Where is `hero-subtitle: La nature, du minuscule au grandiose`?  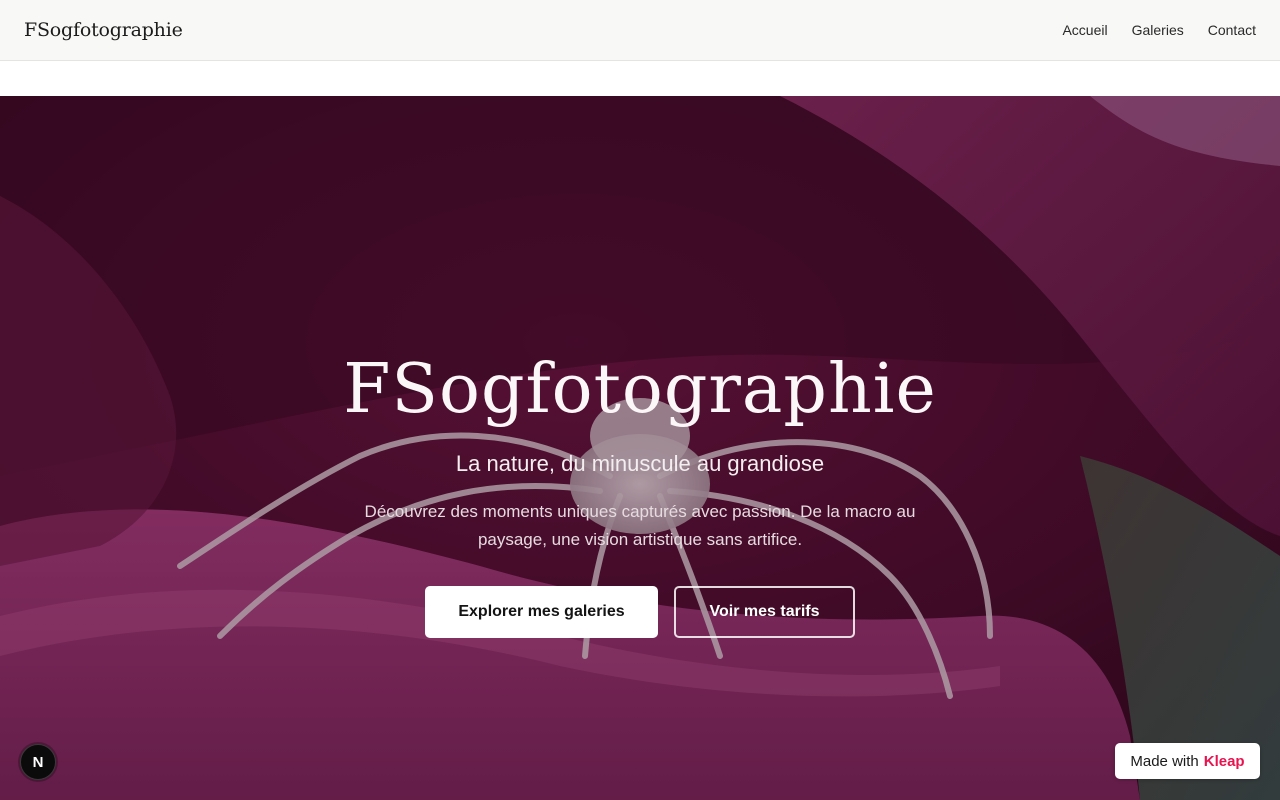 hero-subtitle: La nature, du minuscule au grandiose is located at coordinates (640, 463).